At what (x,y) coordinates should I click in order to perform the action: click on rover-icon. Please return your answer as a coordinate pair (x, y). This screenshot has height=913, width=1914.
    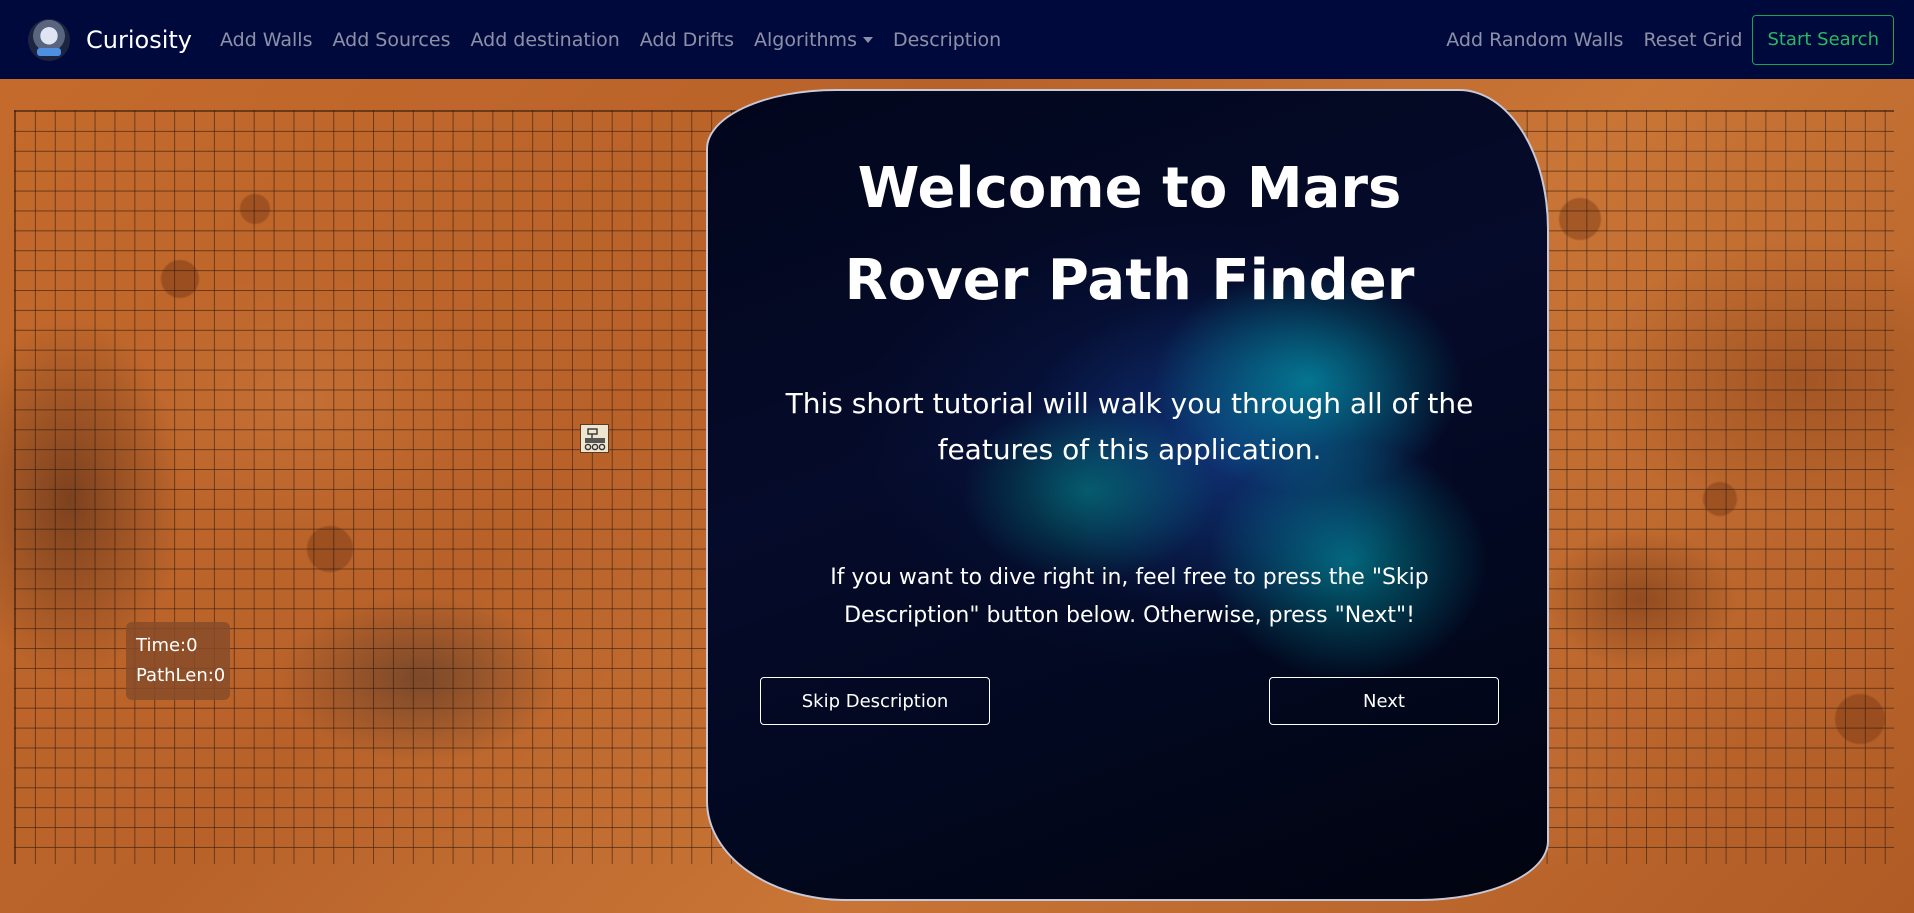
    Looking at the image, I should click on (594, 438).